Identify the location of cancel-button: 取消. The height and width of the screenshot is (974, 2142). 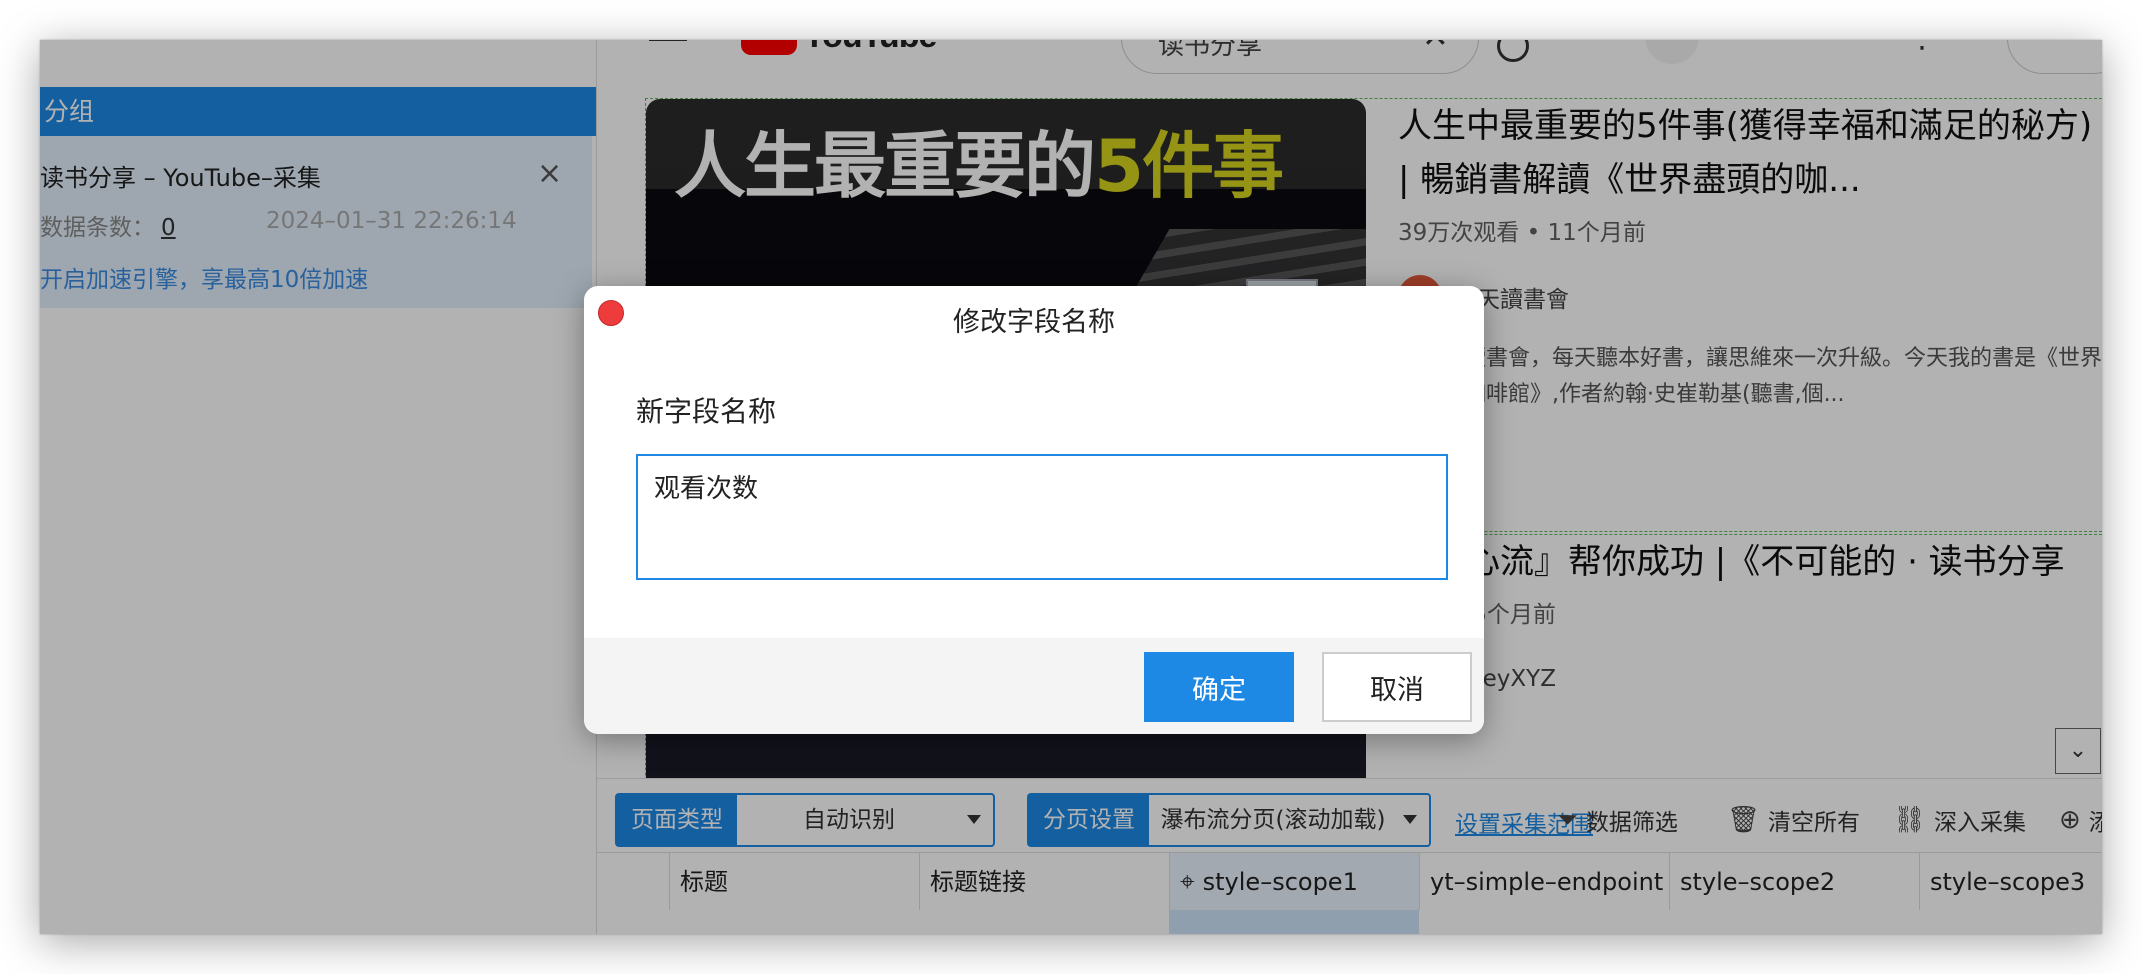
(1397, 687).